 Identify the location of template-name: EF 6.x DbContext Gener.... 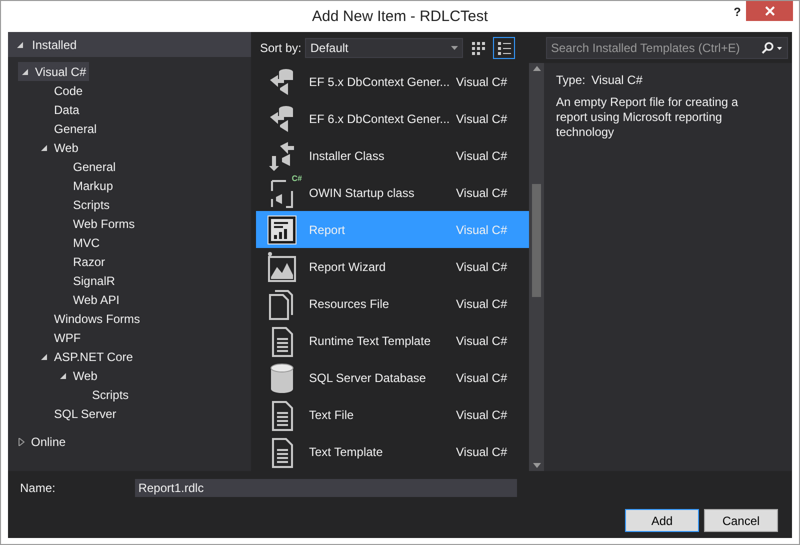
(380, 119).